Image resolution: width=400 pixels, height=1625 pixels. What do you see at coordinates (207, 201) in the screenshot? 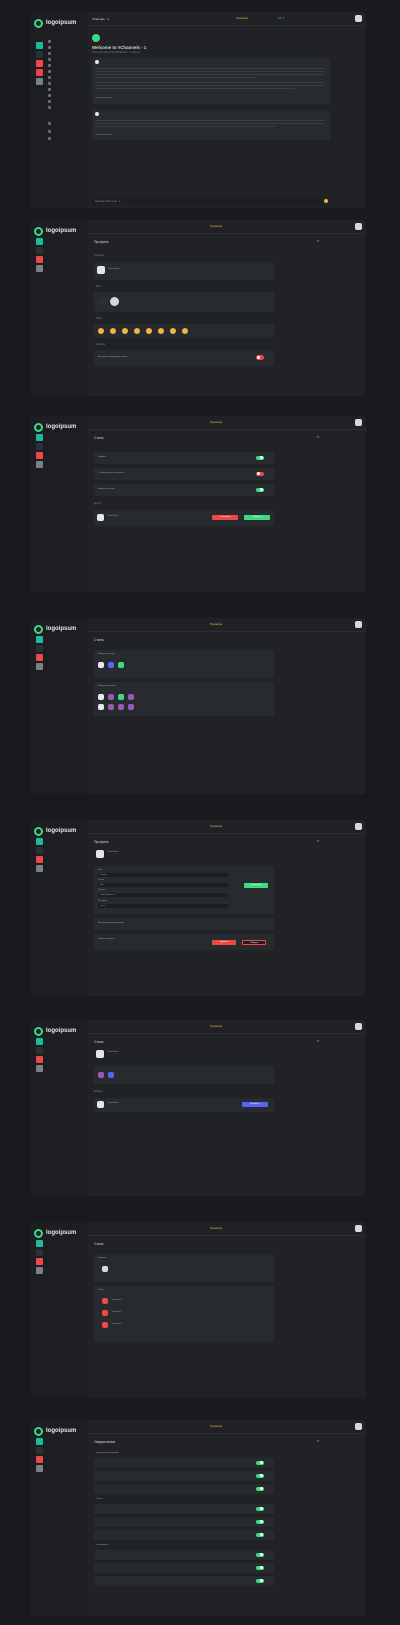
I see `message-input: Message #Channels - 1` at bounding box center [207, 201].